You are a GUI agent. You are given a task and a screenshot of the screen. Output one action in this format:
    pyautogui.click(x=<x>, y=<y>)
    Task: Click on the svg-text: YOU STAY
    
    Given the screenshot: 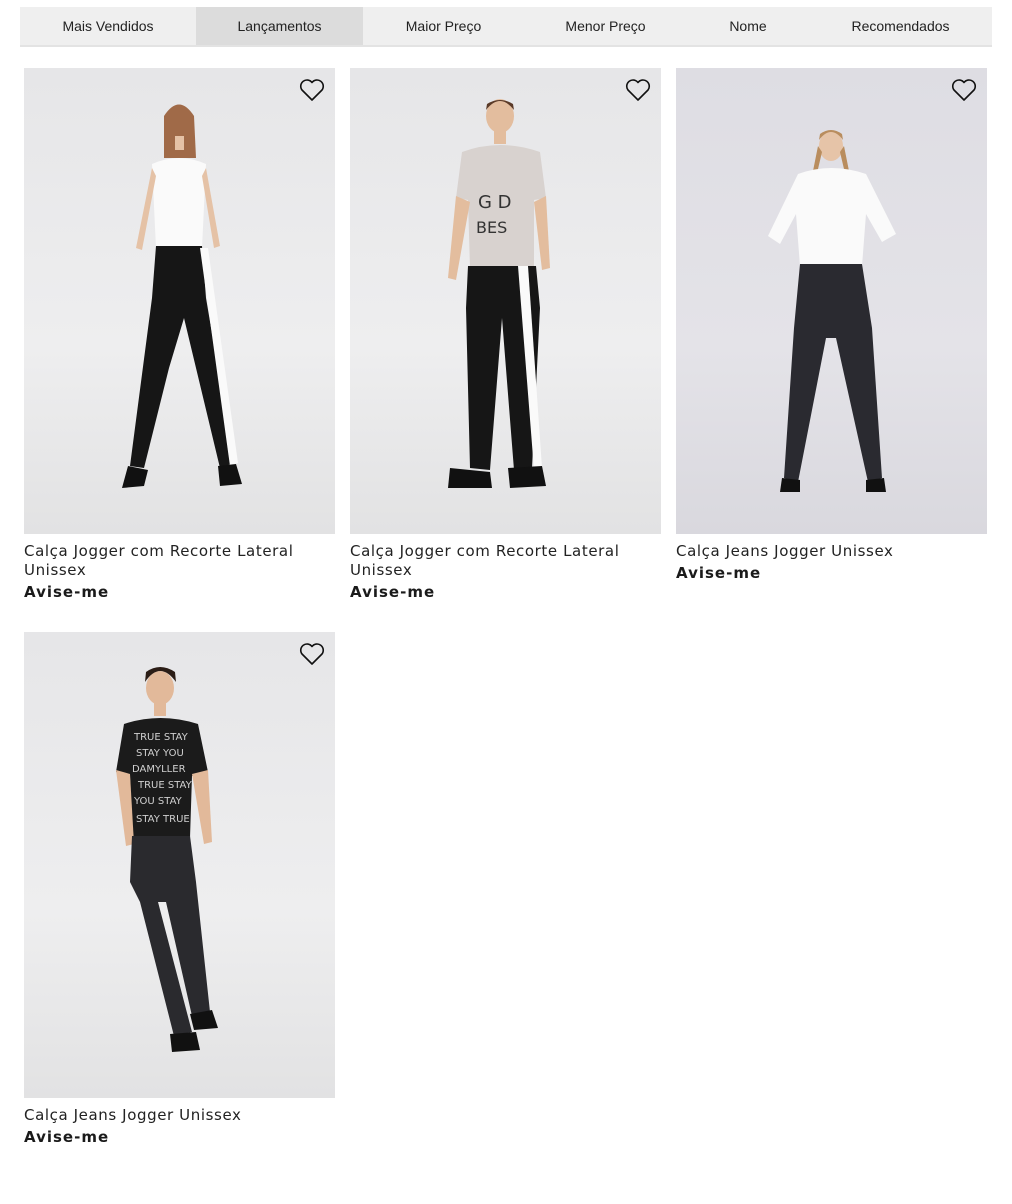 What is the action you would take?
    pyautogui.click(x=158, y=801)
    